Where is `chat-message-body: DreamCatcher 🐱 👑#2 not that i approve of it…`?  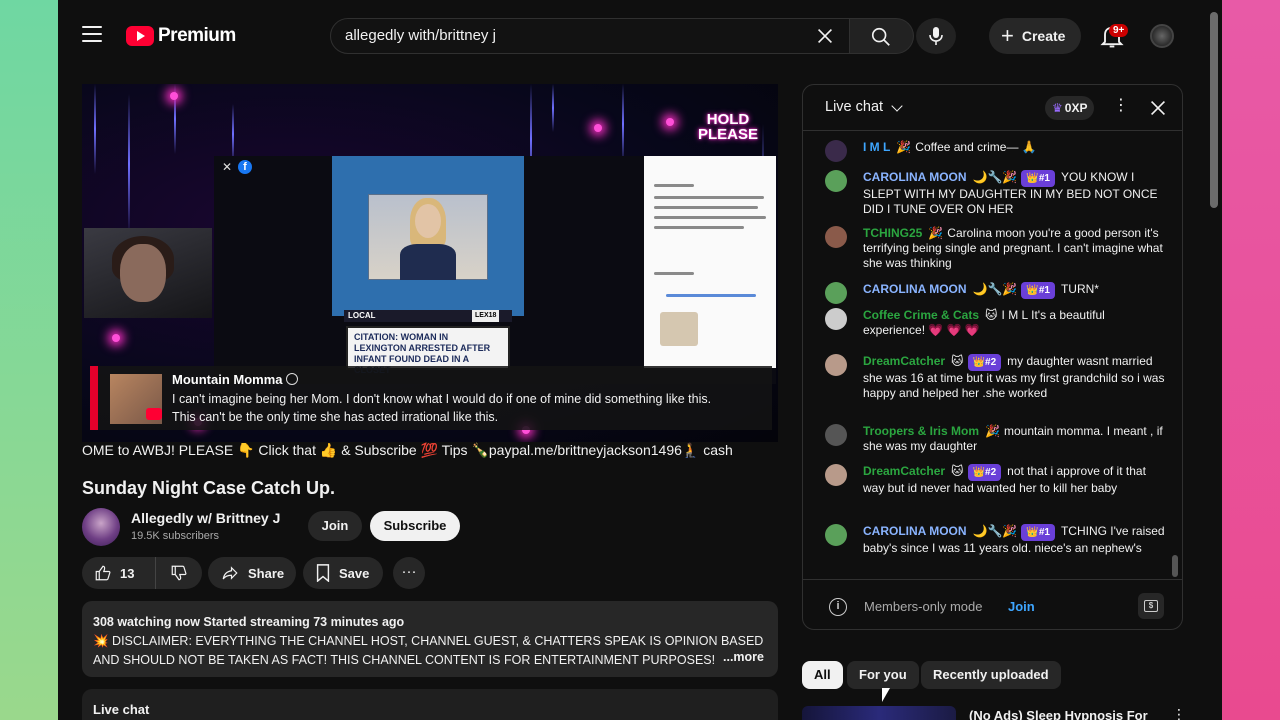
chat-message-body: DreamCatcher 🐱 👑#2 not that i approve of it… is located at coordinates (1014, 480).